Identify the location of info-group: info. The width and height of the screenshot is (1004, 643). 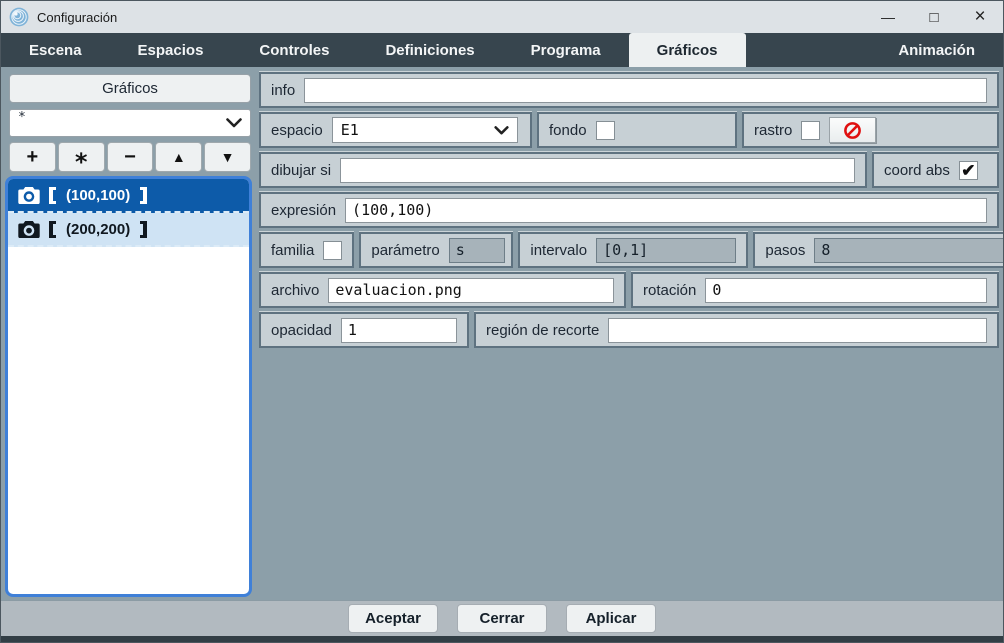
(629, 90).